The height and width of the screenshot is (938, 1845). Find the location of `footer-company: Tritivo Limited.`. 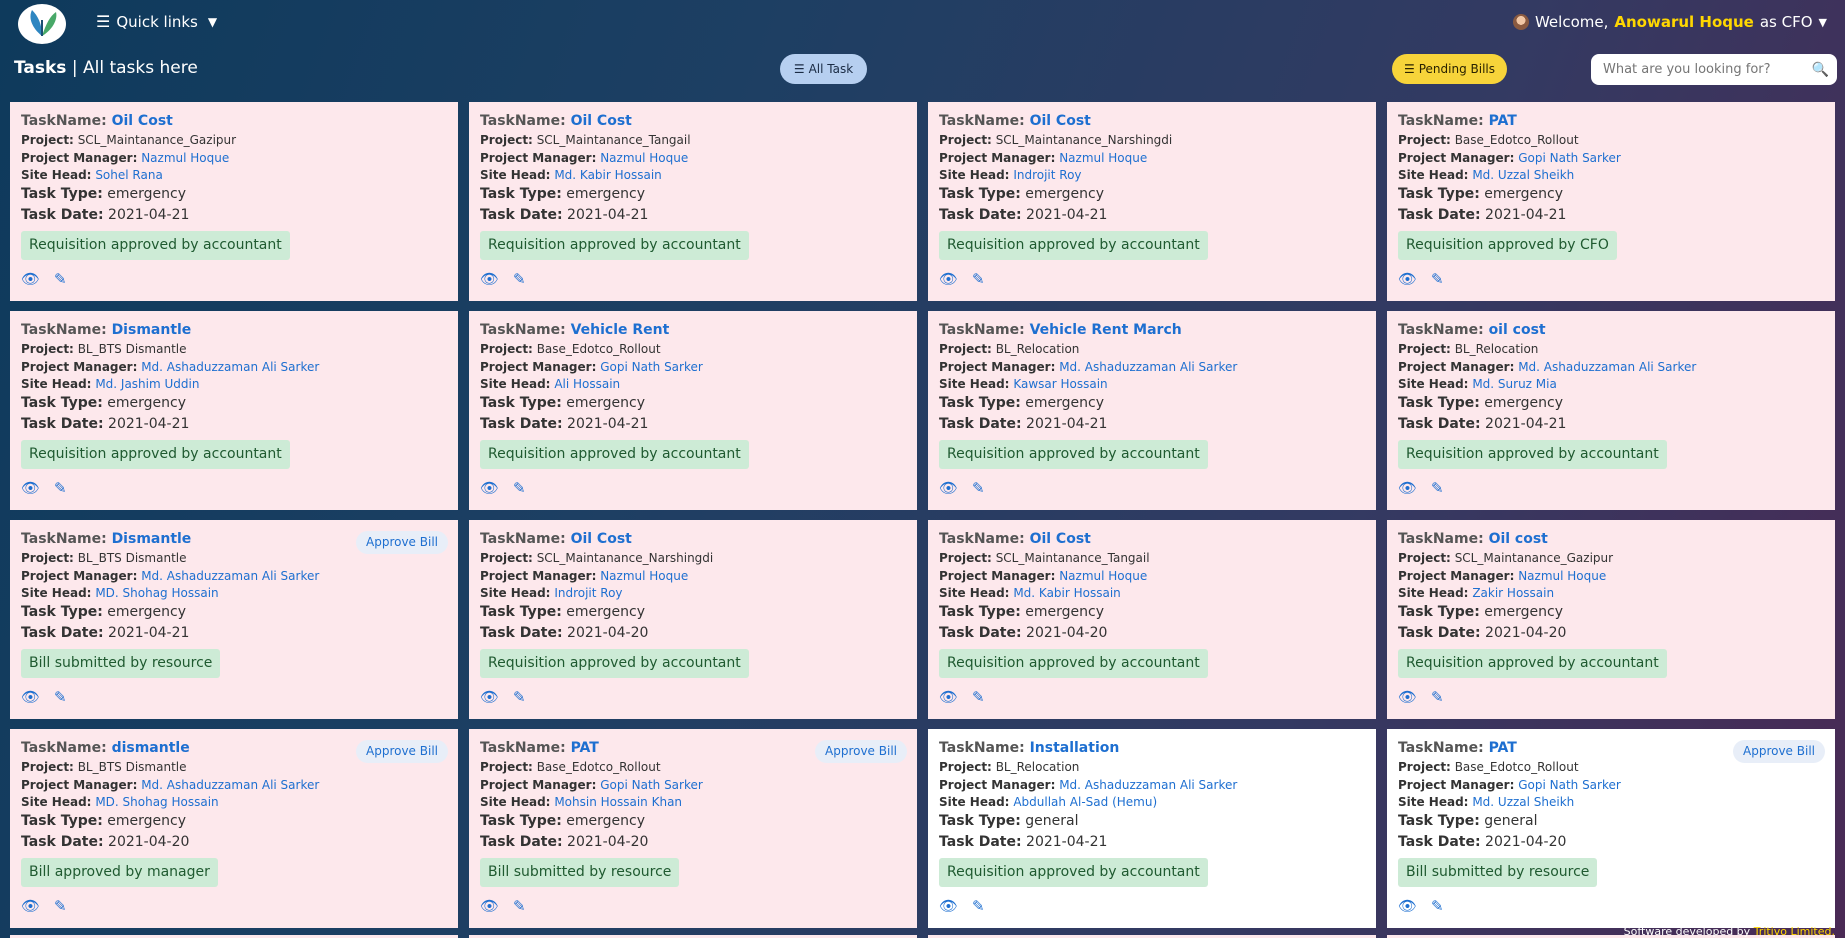

footer-company: Tritivo Limited. is located at coordinates (1794, 931).